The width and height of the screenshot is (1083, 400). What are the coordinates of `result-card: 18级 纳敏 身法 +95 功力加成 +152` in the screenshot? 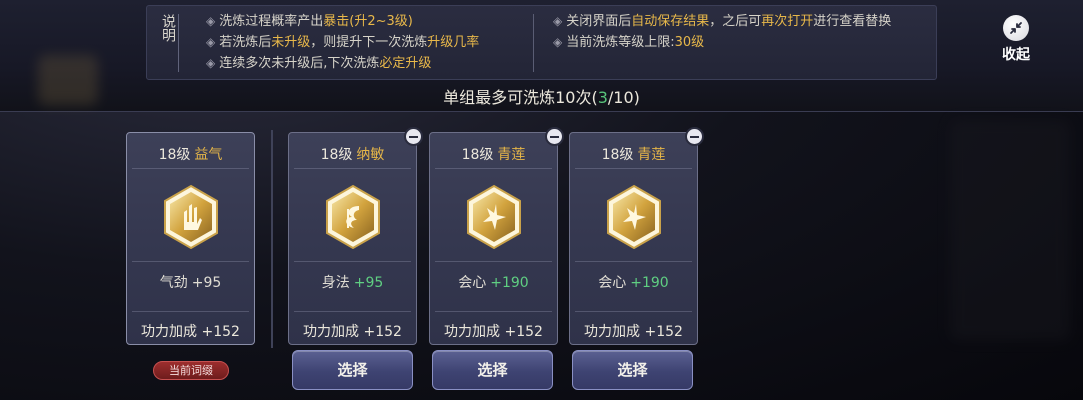 It's located at (355, 236).